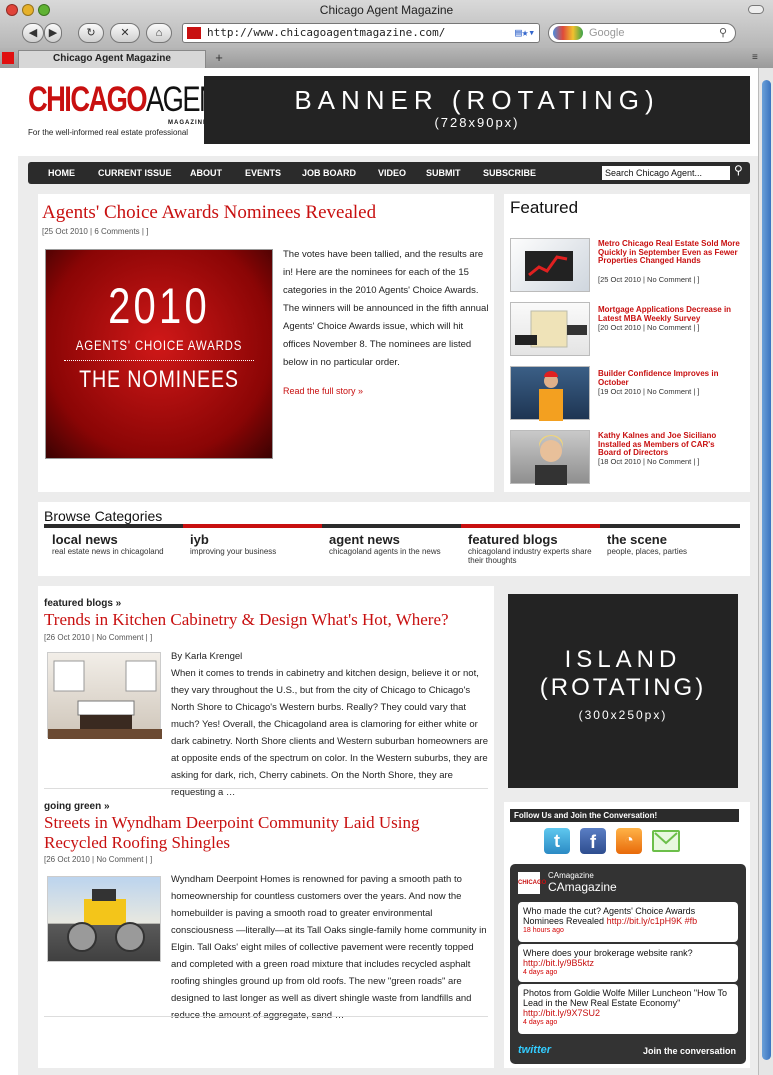 Image resolution: width=773 pixels, height=1075 pixels. I want to click on banner-text: BANNER (ROTATING), so click(477, 100).